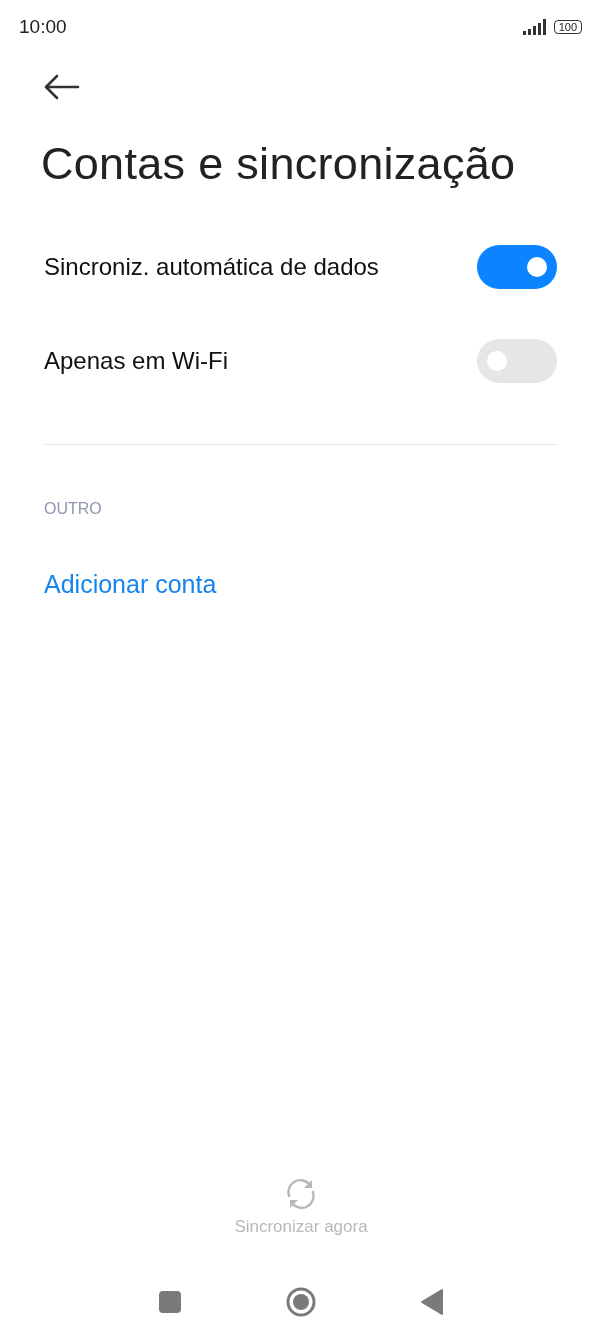  What do you see at coordinates (535, 27) in the screenshot?
I see `signal-icon` at bounding box center [535, 27].